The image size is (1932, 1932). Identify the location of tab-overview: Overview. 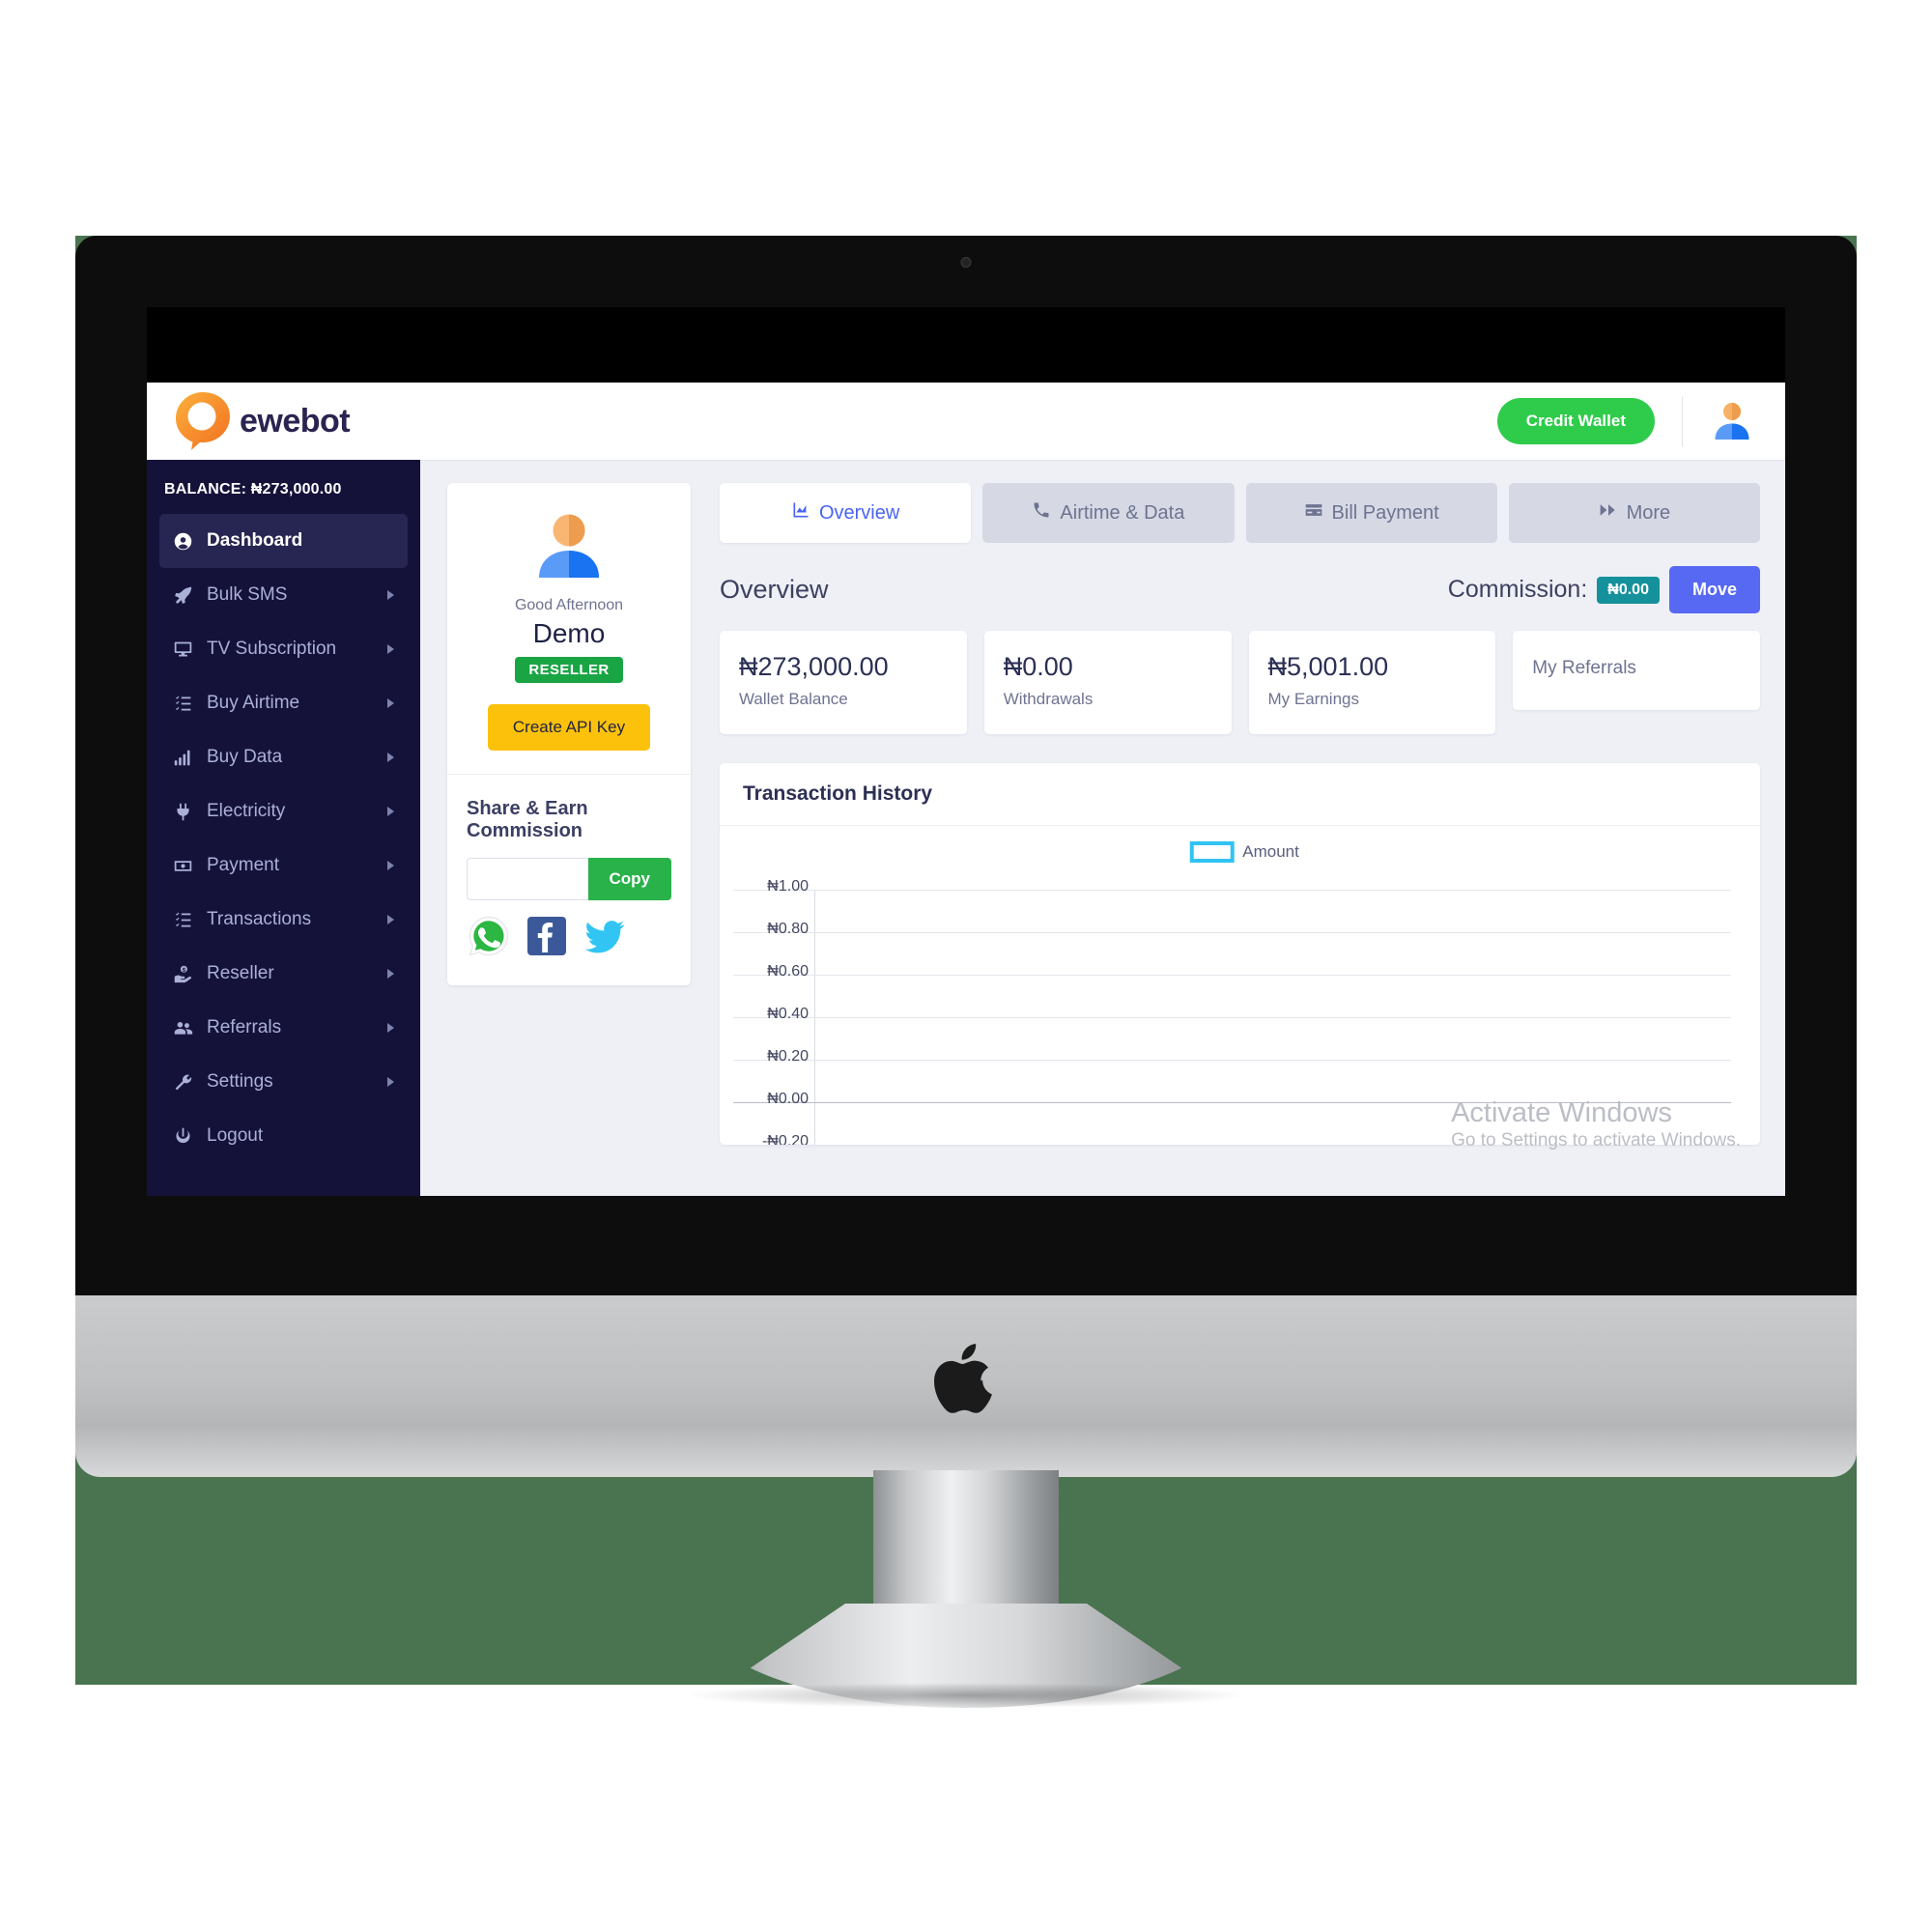
(846, 513).